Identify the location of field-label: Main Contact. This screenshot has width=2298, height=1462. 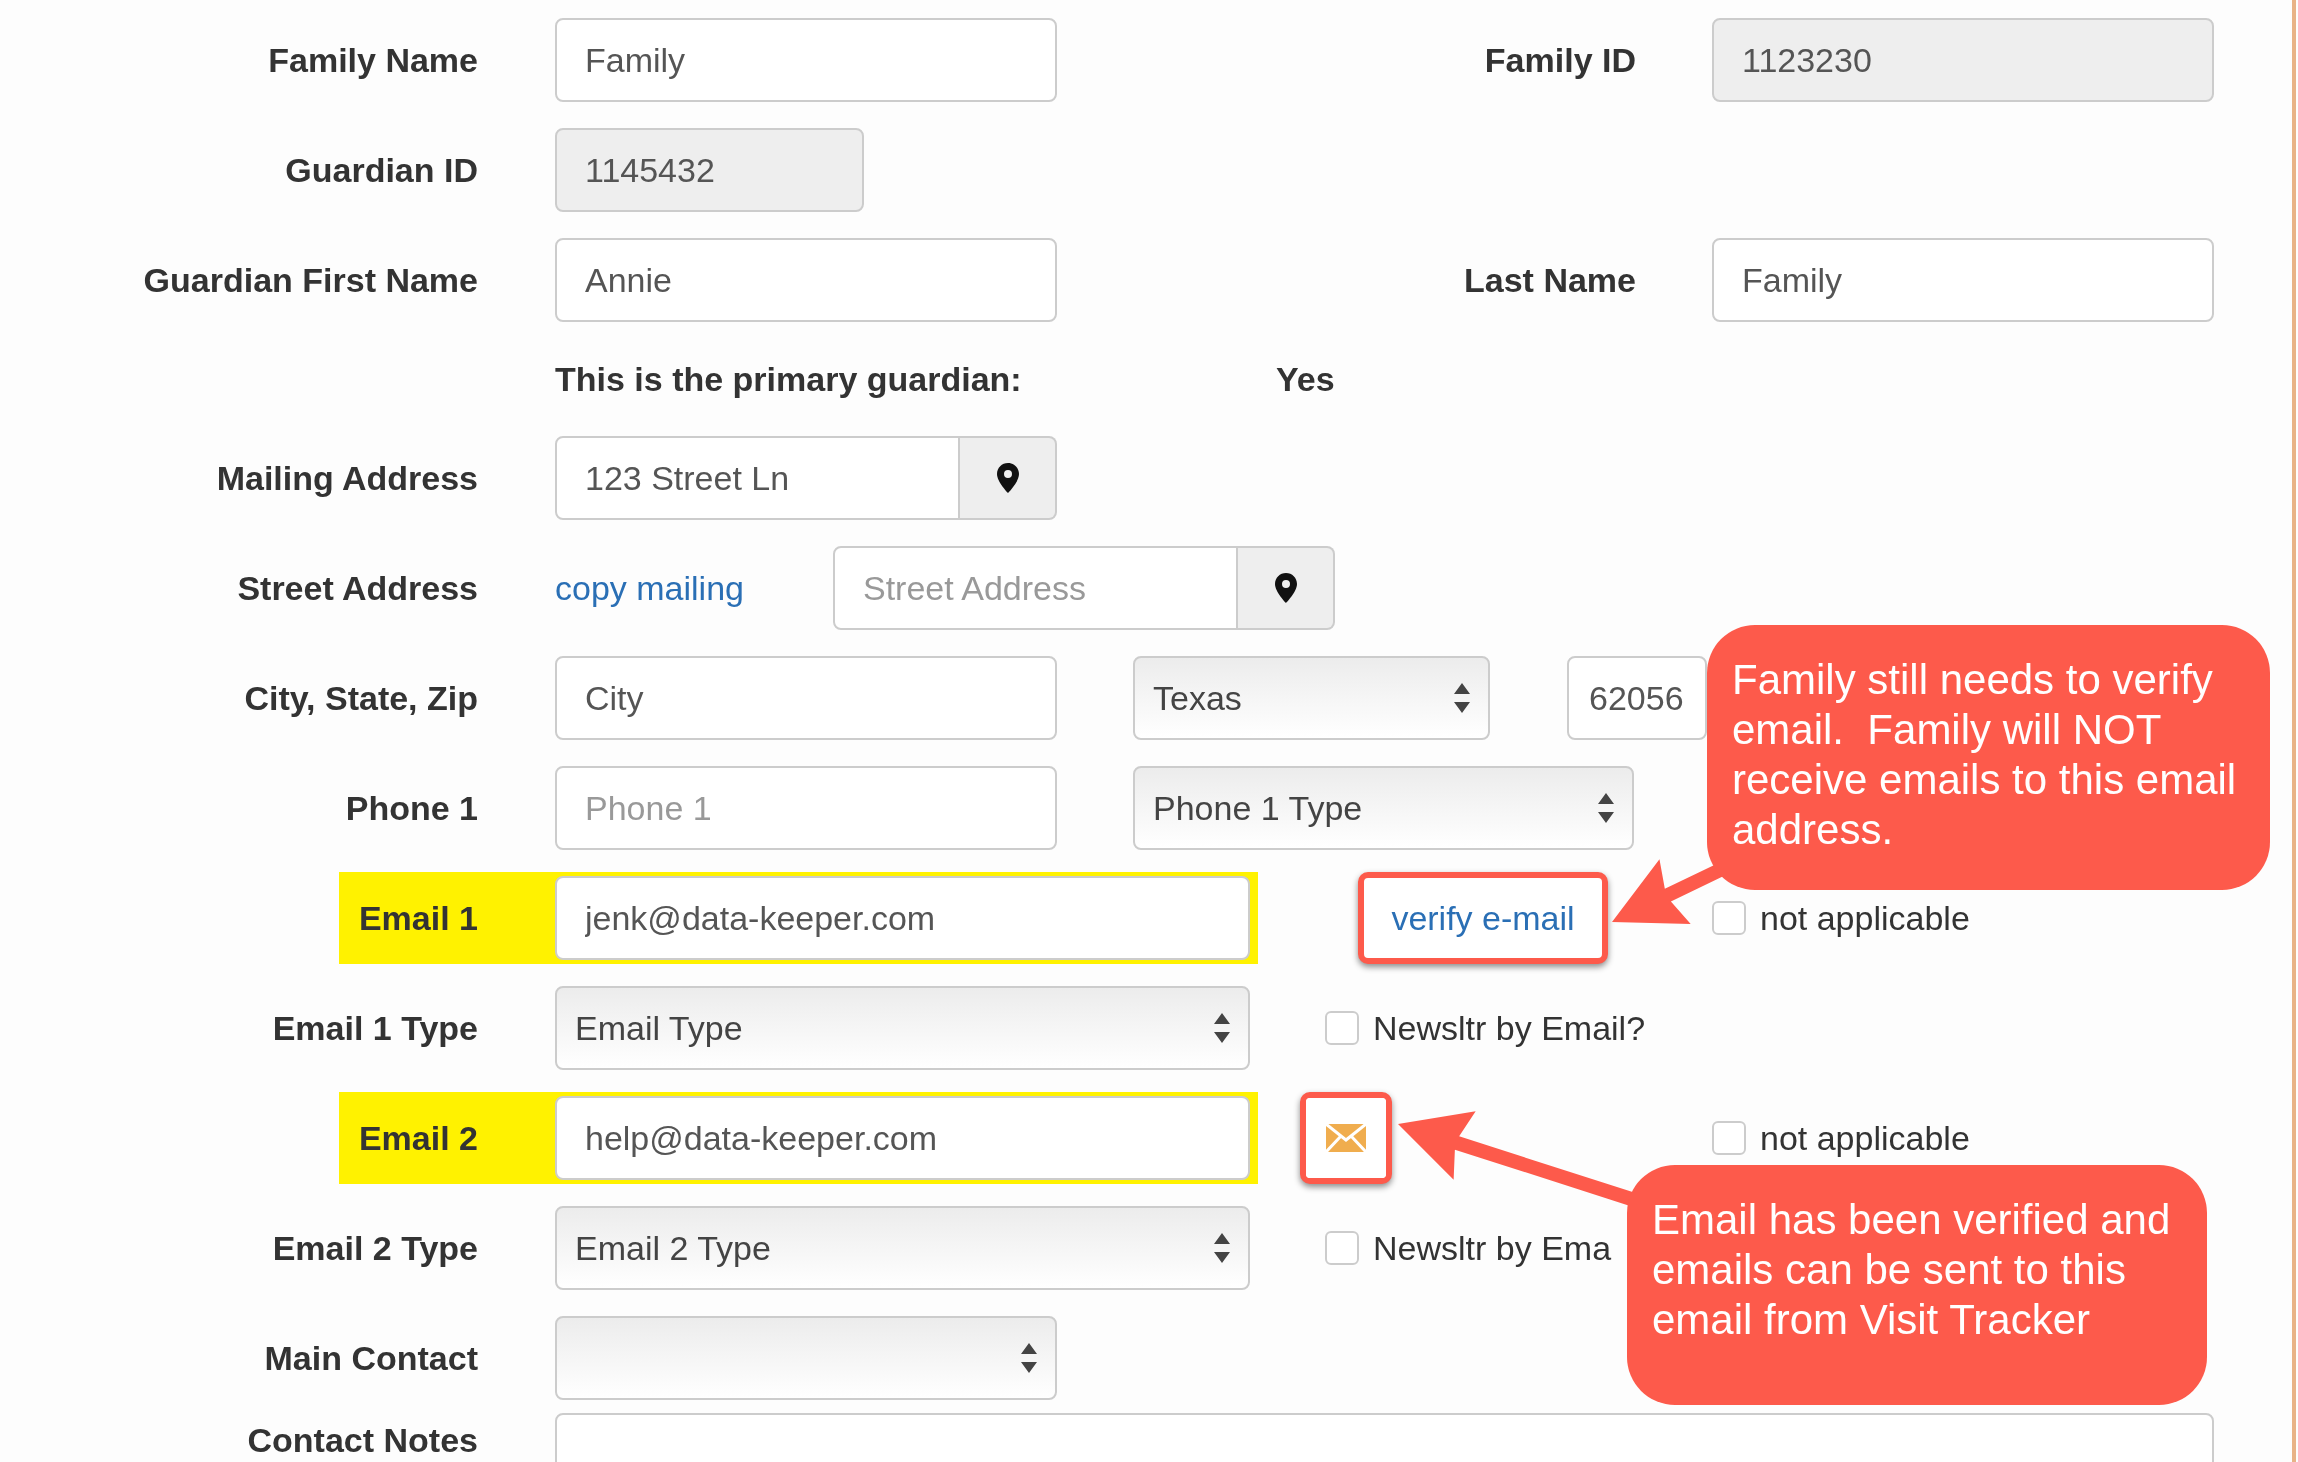
(371, 1358).